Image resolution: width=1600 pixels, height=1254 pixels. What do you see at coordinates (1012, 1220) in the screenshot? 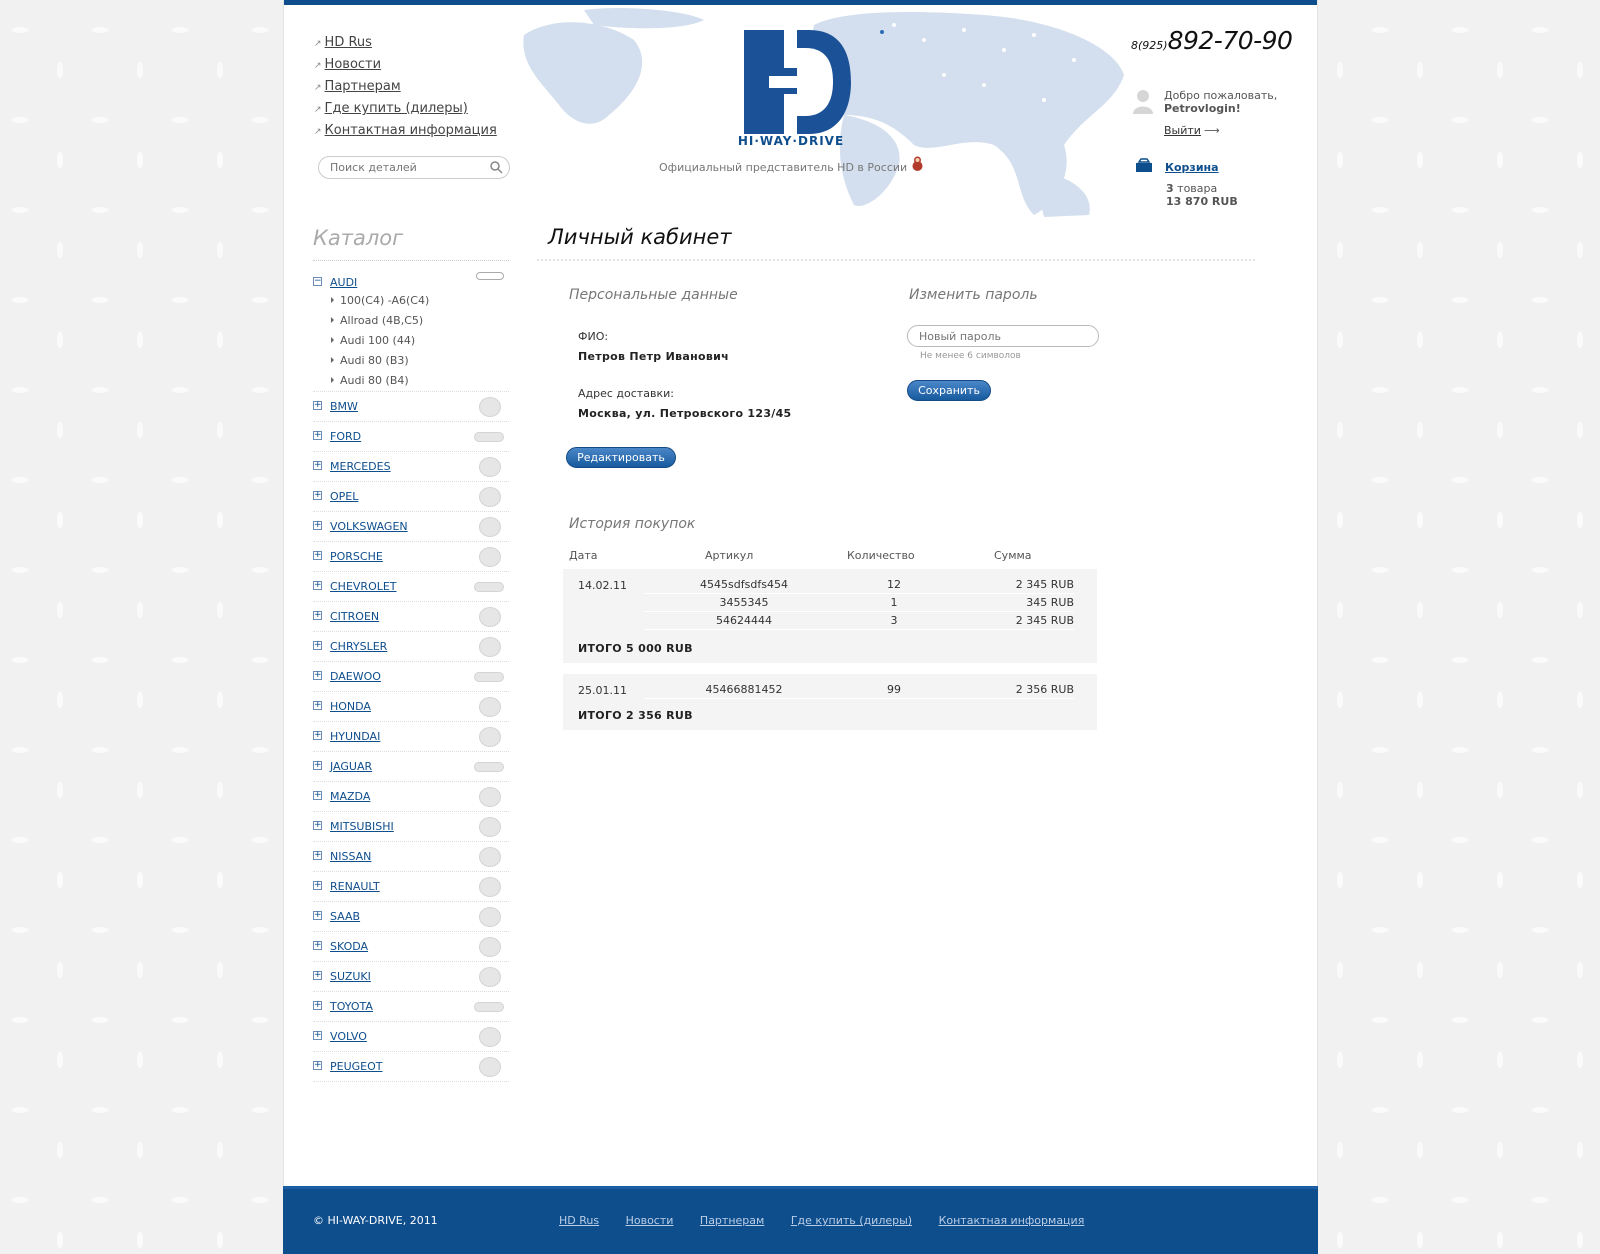
I see `footer-link-contacts: Контактная информация` at bounding box center [1012, 1220].